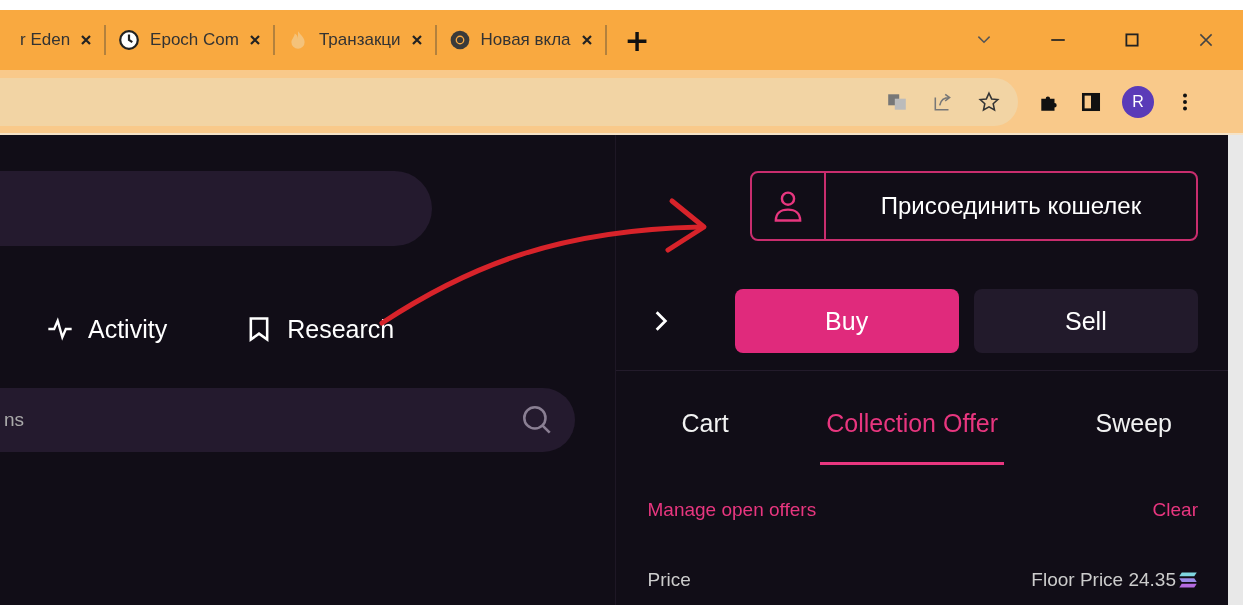 Image resolution: width=1243 pixels, height=605 pixels. I want to click on trade-toggle: Buy, so click(846, 321).